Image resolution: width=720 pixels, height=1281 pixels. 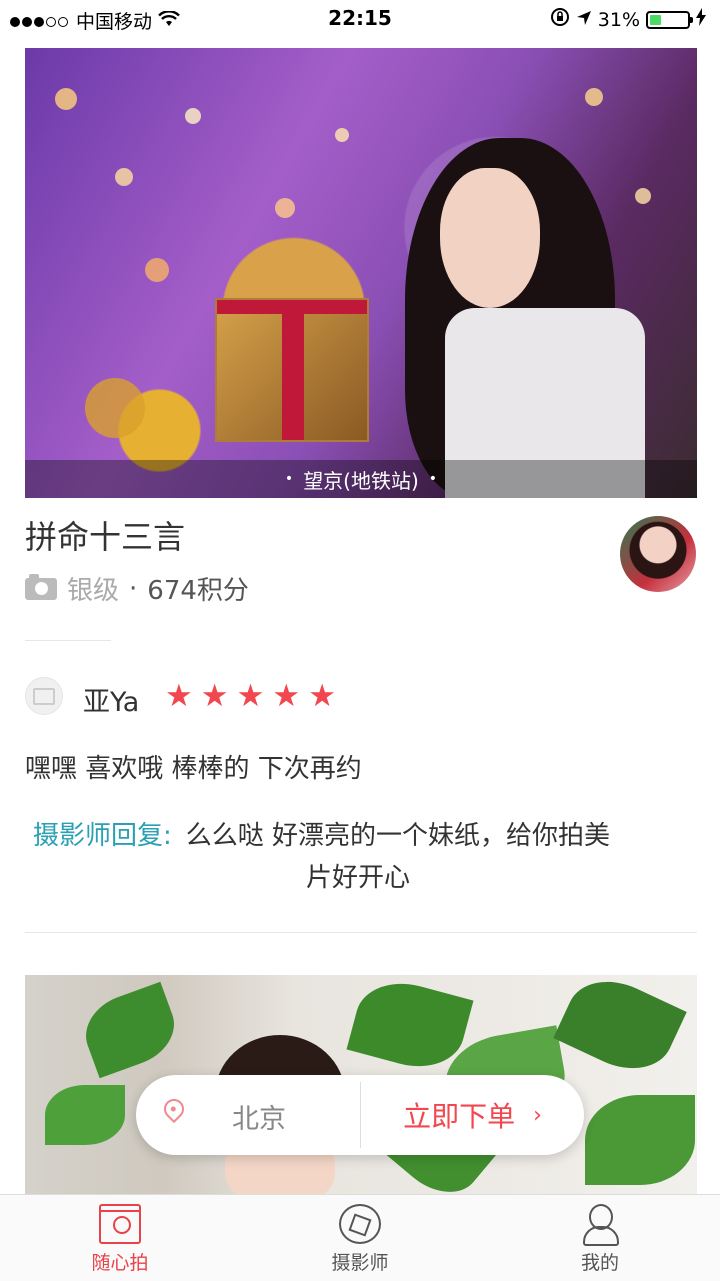 I want to click on tab-bar: 随心拍 摄影师 我的, so click(x=360, y=1237).